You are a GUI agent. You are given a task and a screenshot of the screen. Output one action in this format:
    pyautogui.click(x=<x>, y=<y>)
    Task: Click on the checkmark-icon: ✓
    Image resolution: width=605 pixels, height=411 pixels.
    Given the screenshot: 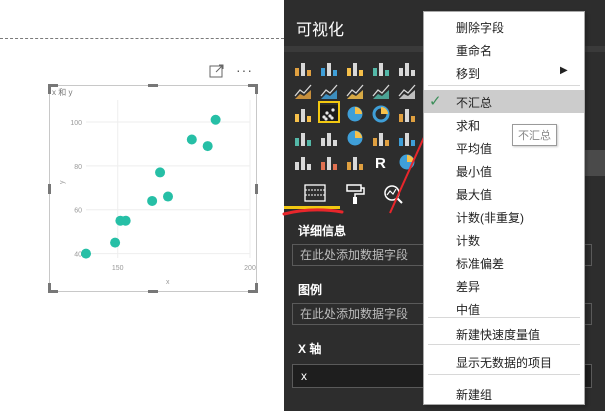 What is the action you would take?
    pyautogui.click(x=435, y=101)
    